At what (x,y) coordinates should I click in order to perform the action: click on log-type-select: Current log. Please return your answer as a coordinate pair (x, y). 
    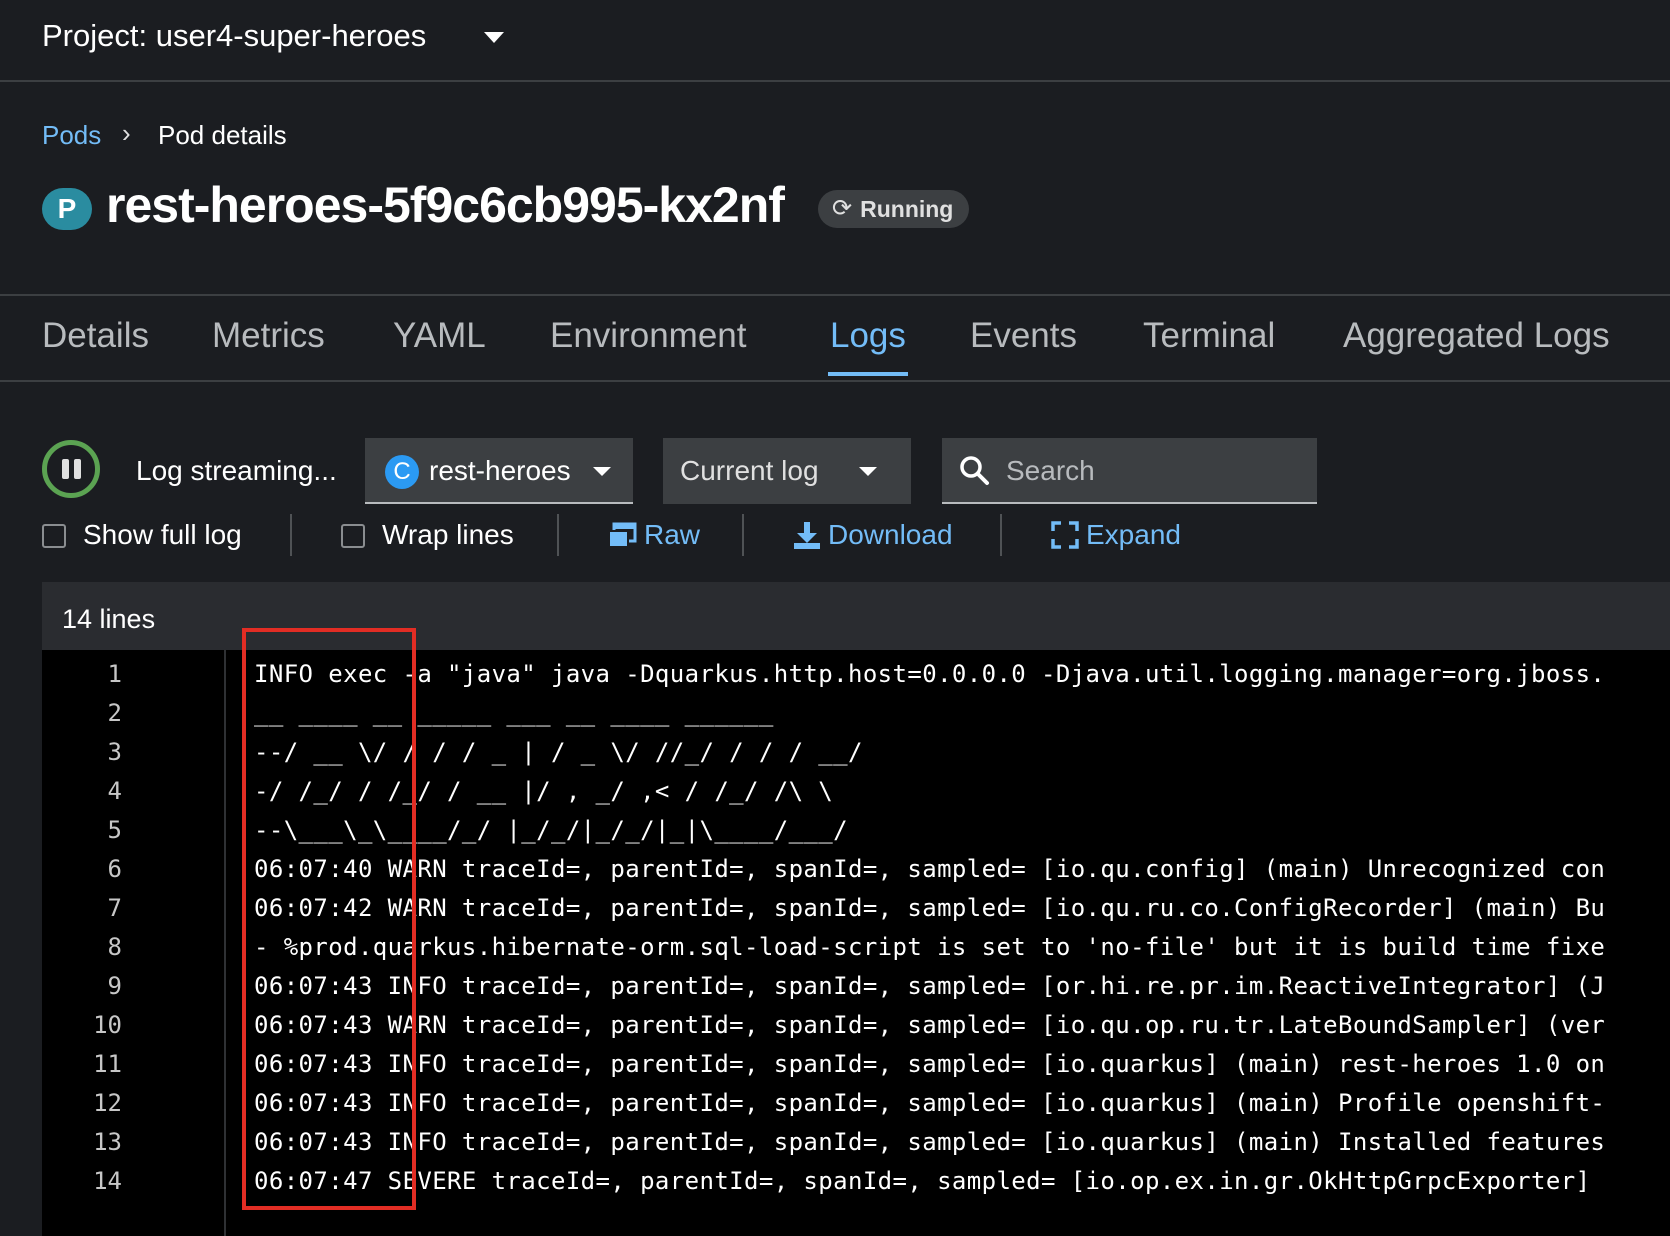
    Looking at the image, I should click on (787, 471).